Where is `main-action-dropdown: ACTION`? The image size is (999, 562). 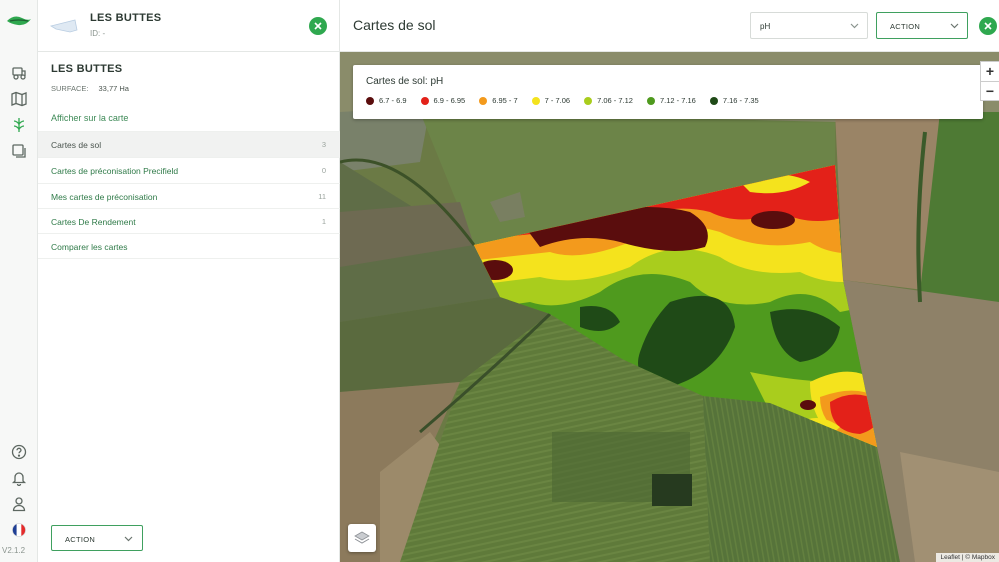 main-action-dropdown: ACTION is located at coordinates (922, 25).